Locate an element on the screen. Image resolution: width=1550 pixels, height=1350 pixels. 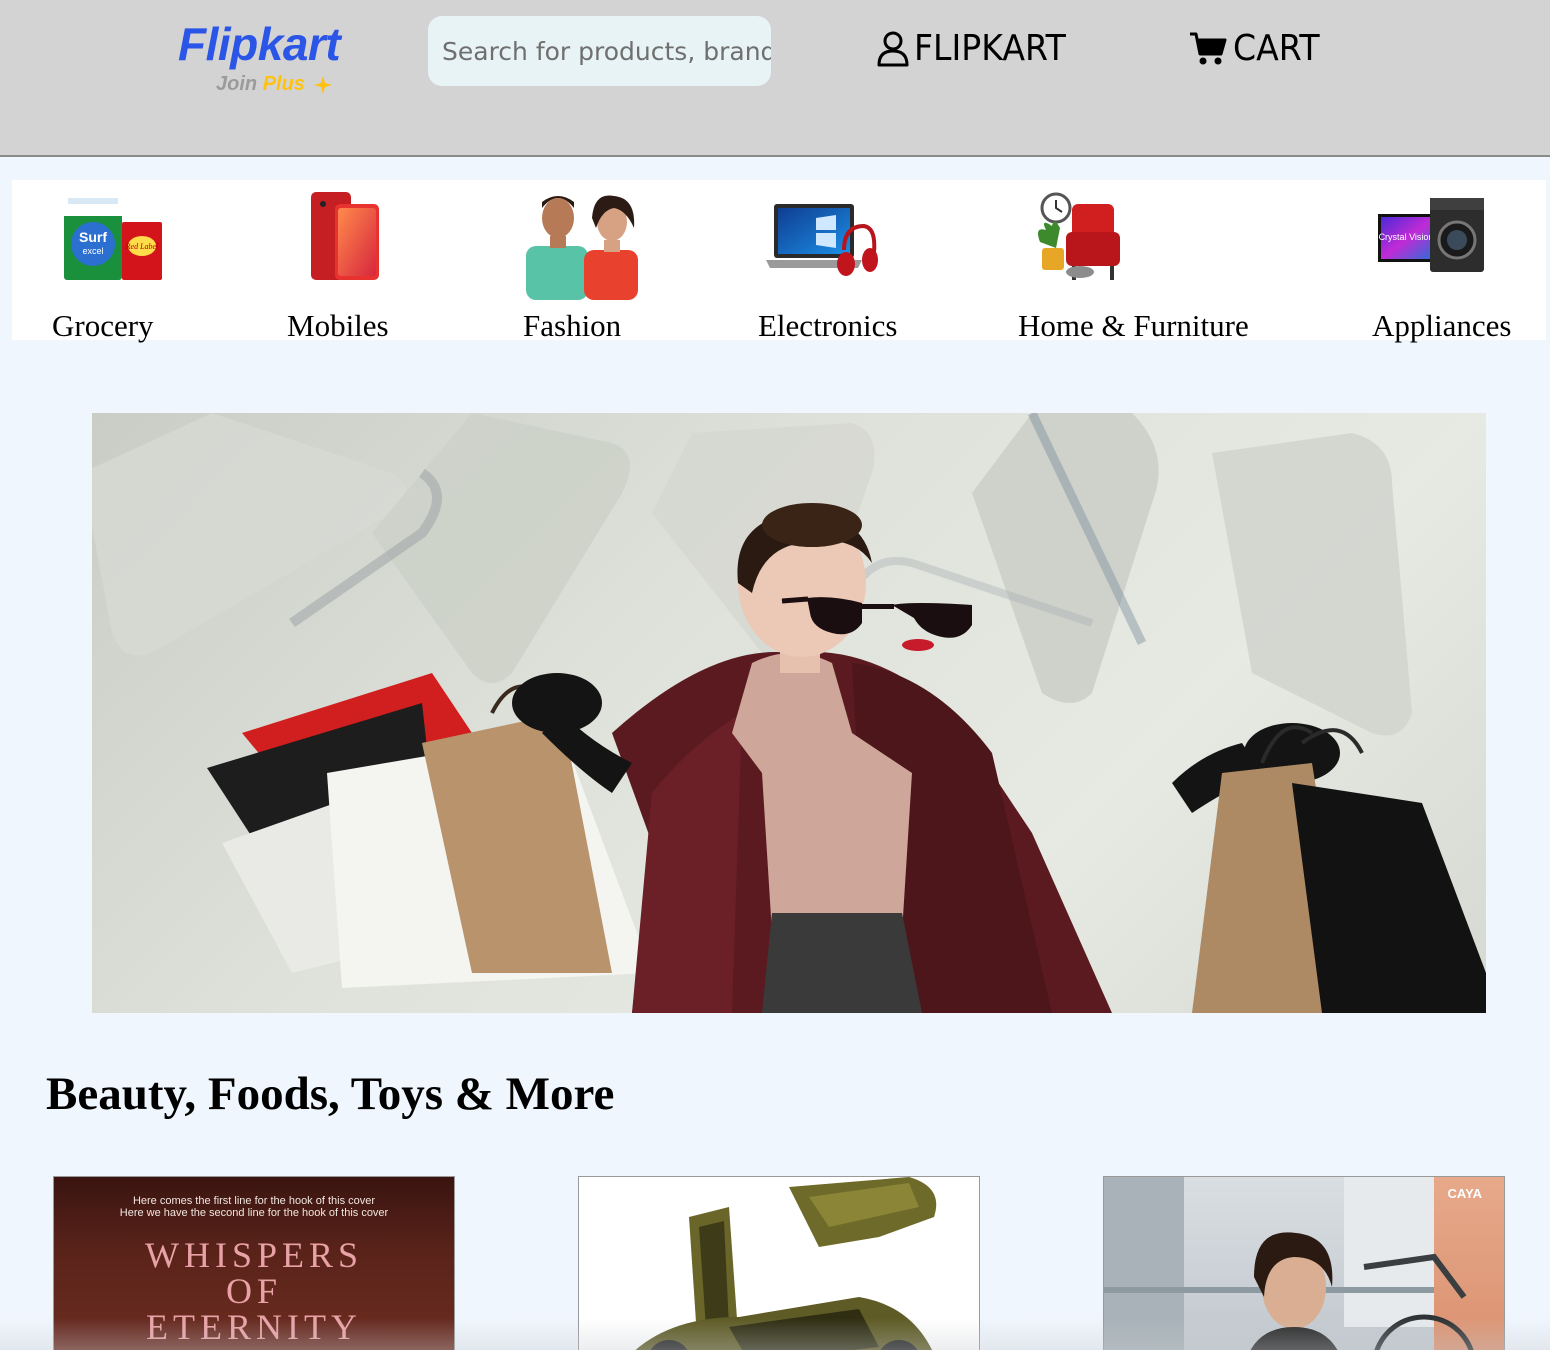
category-label: Home & Furniture is located at coordinates (1133, 325).